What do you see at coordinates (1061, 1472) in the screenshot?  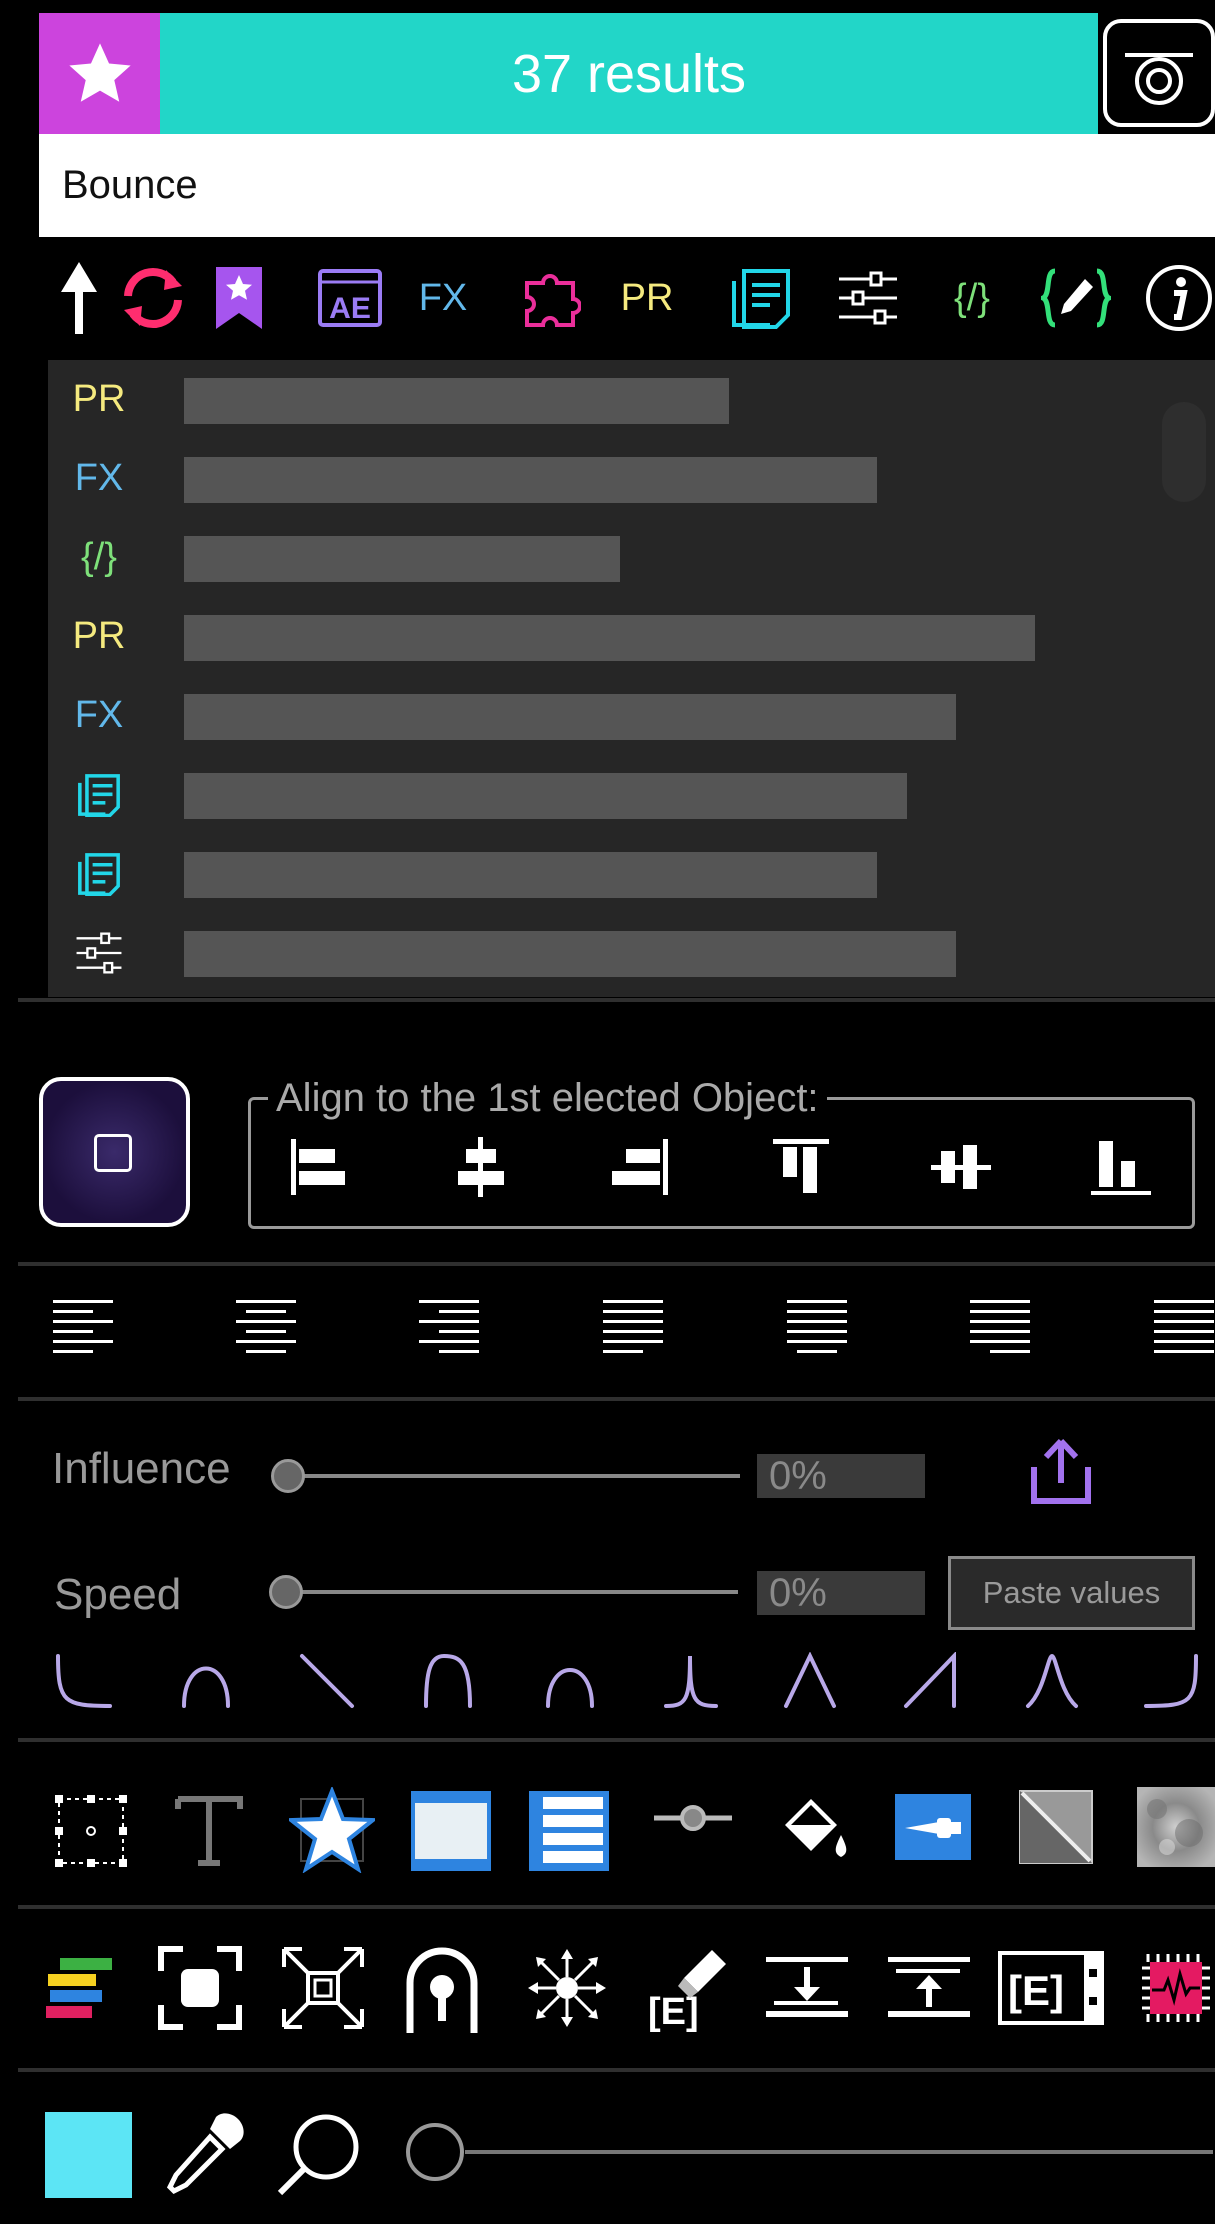 I see `share-button` at bounding box center [1061, 1472].